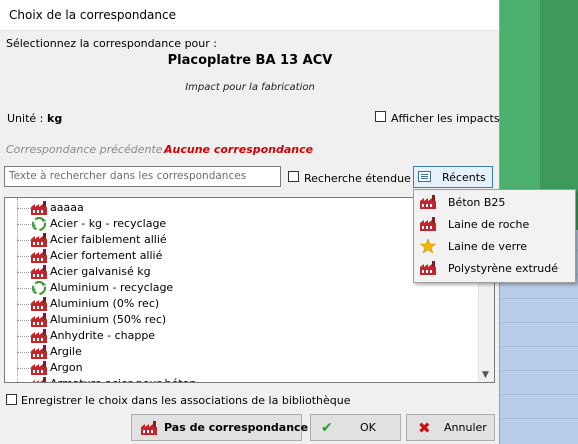 Image resolution: width=578 pixels, height=444 pixels. What do you see at coordinates (293, 176) in the screenshot?
I see `extended-search-checkbox` at bounding box center [293, 176].